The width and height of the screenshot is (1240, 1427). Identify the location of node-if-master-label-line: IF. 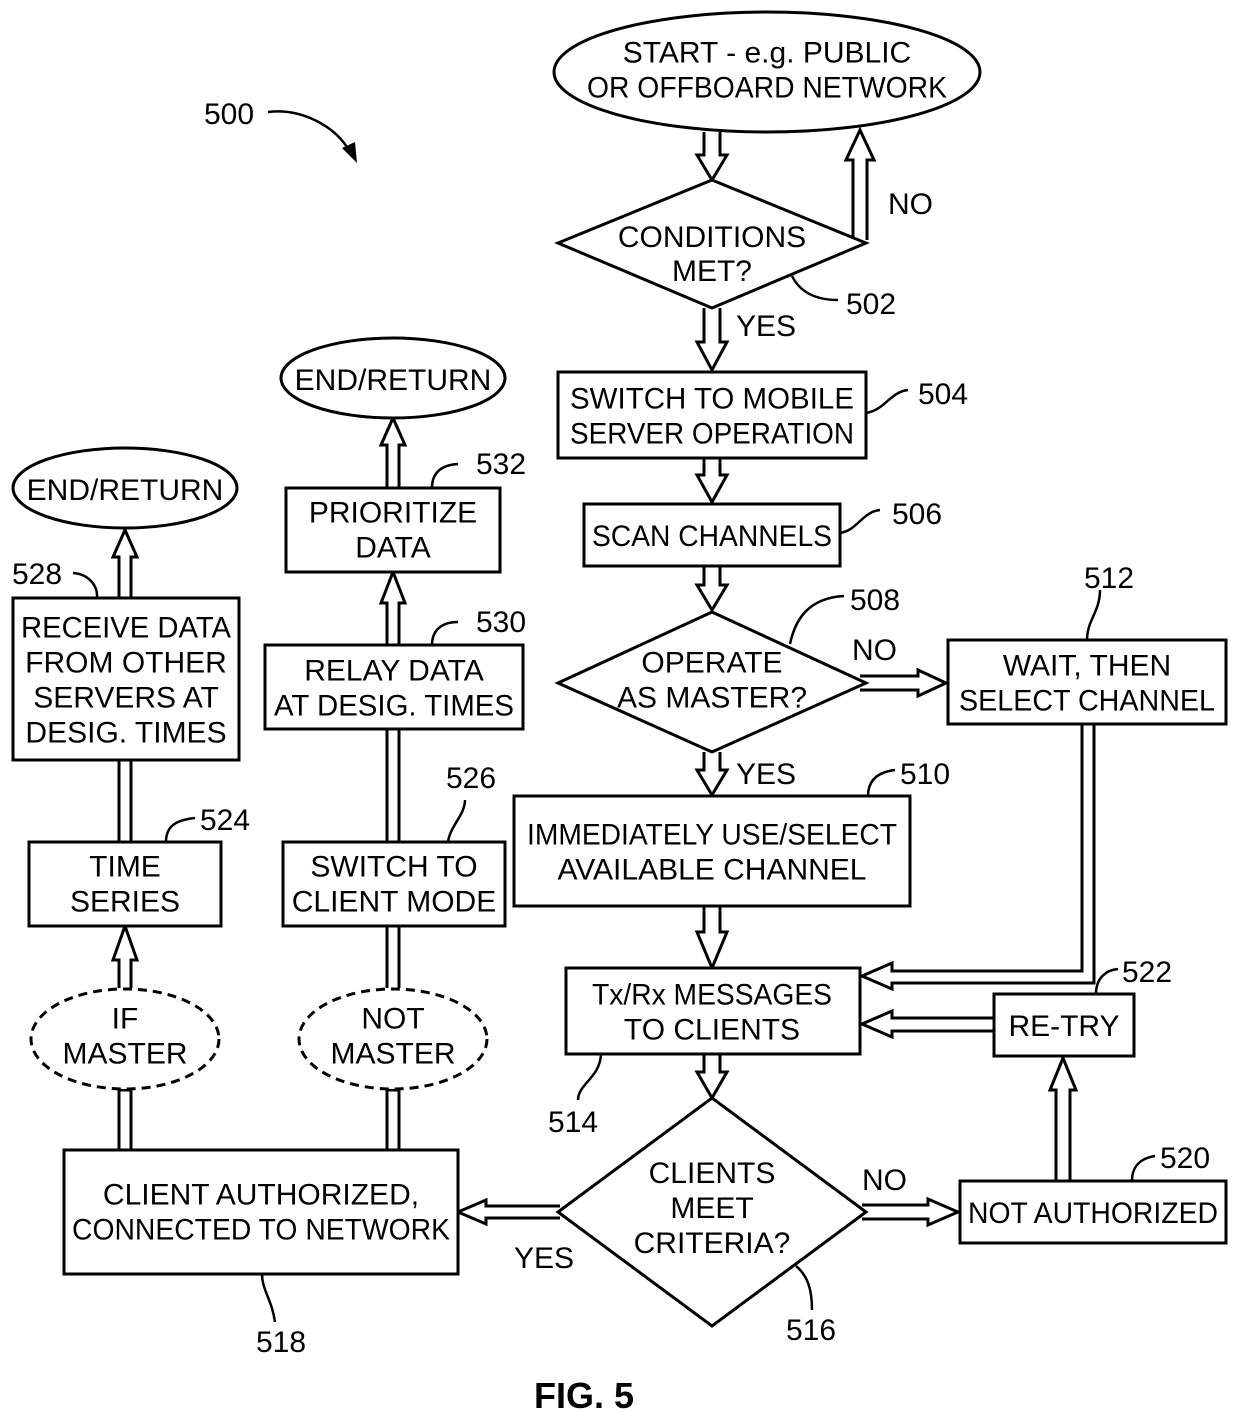
(125, 1019).